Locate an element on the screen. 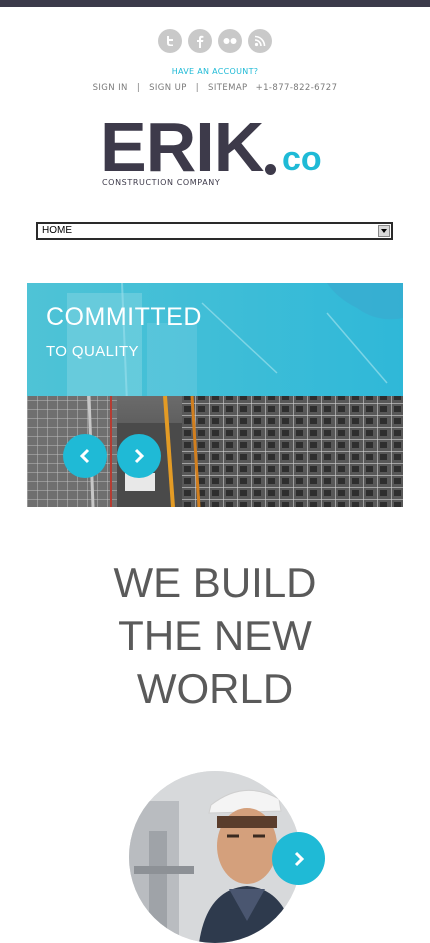 The image size is (430, 943). logo: ERIK co CONSTRUCTION COMPANY is located at coordinates (220, 152).